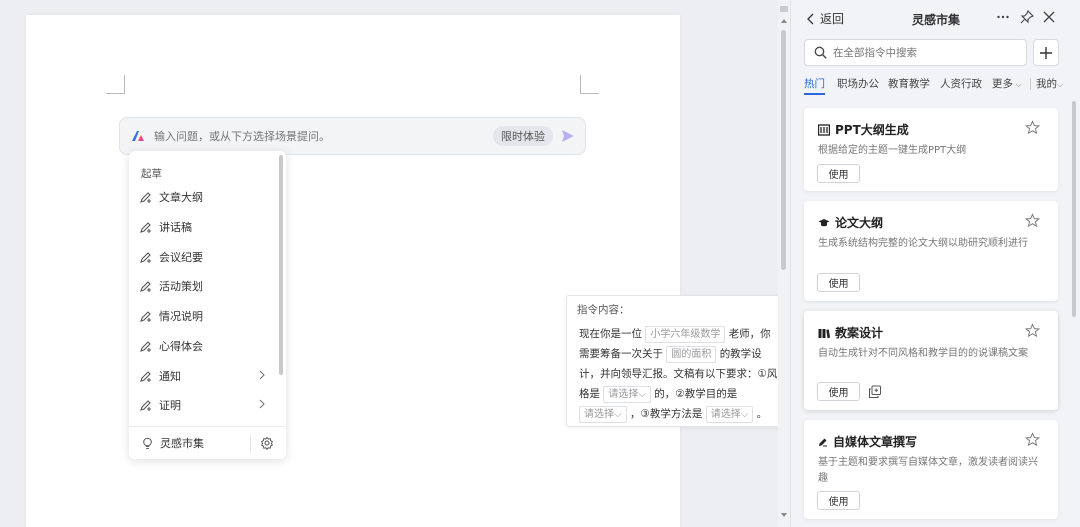 The image size is (1080, 527). I want to click on gear-icon, so click(267, 443).